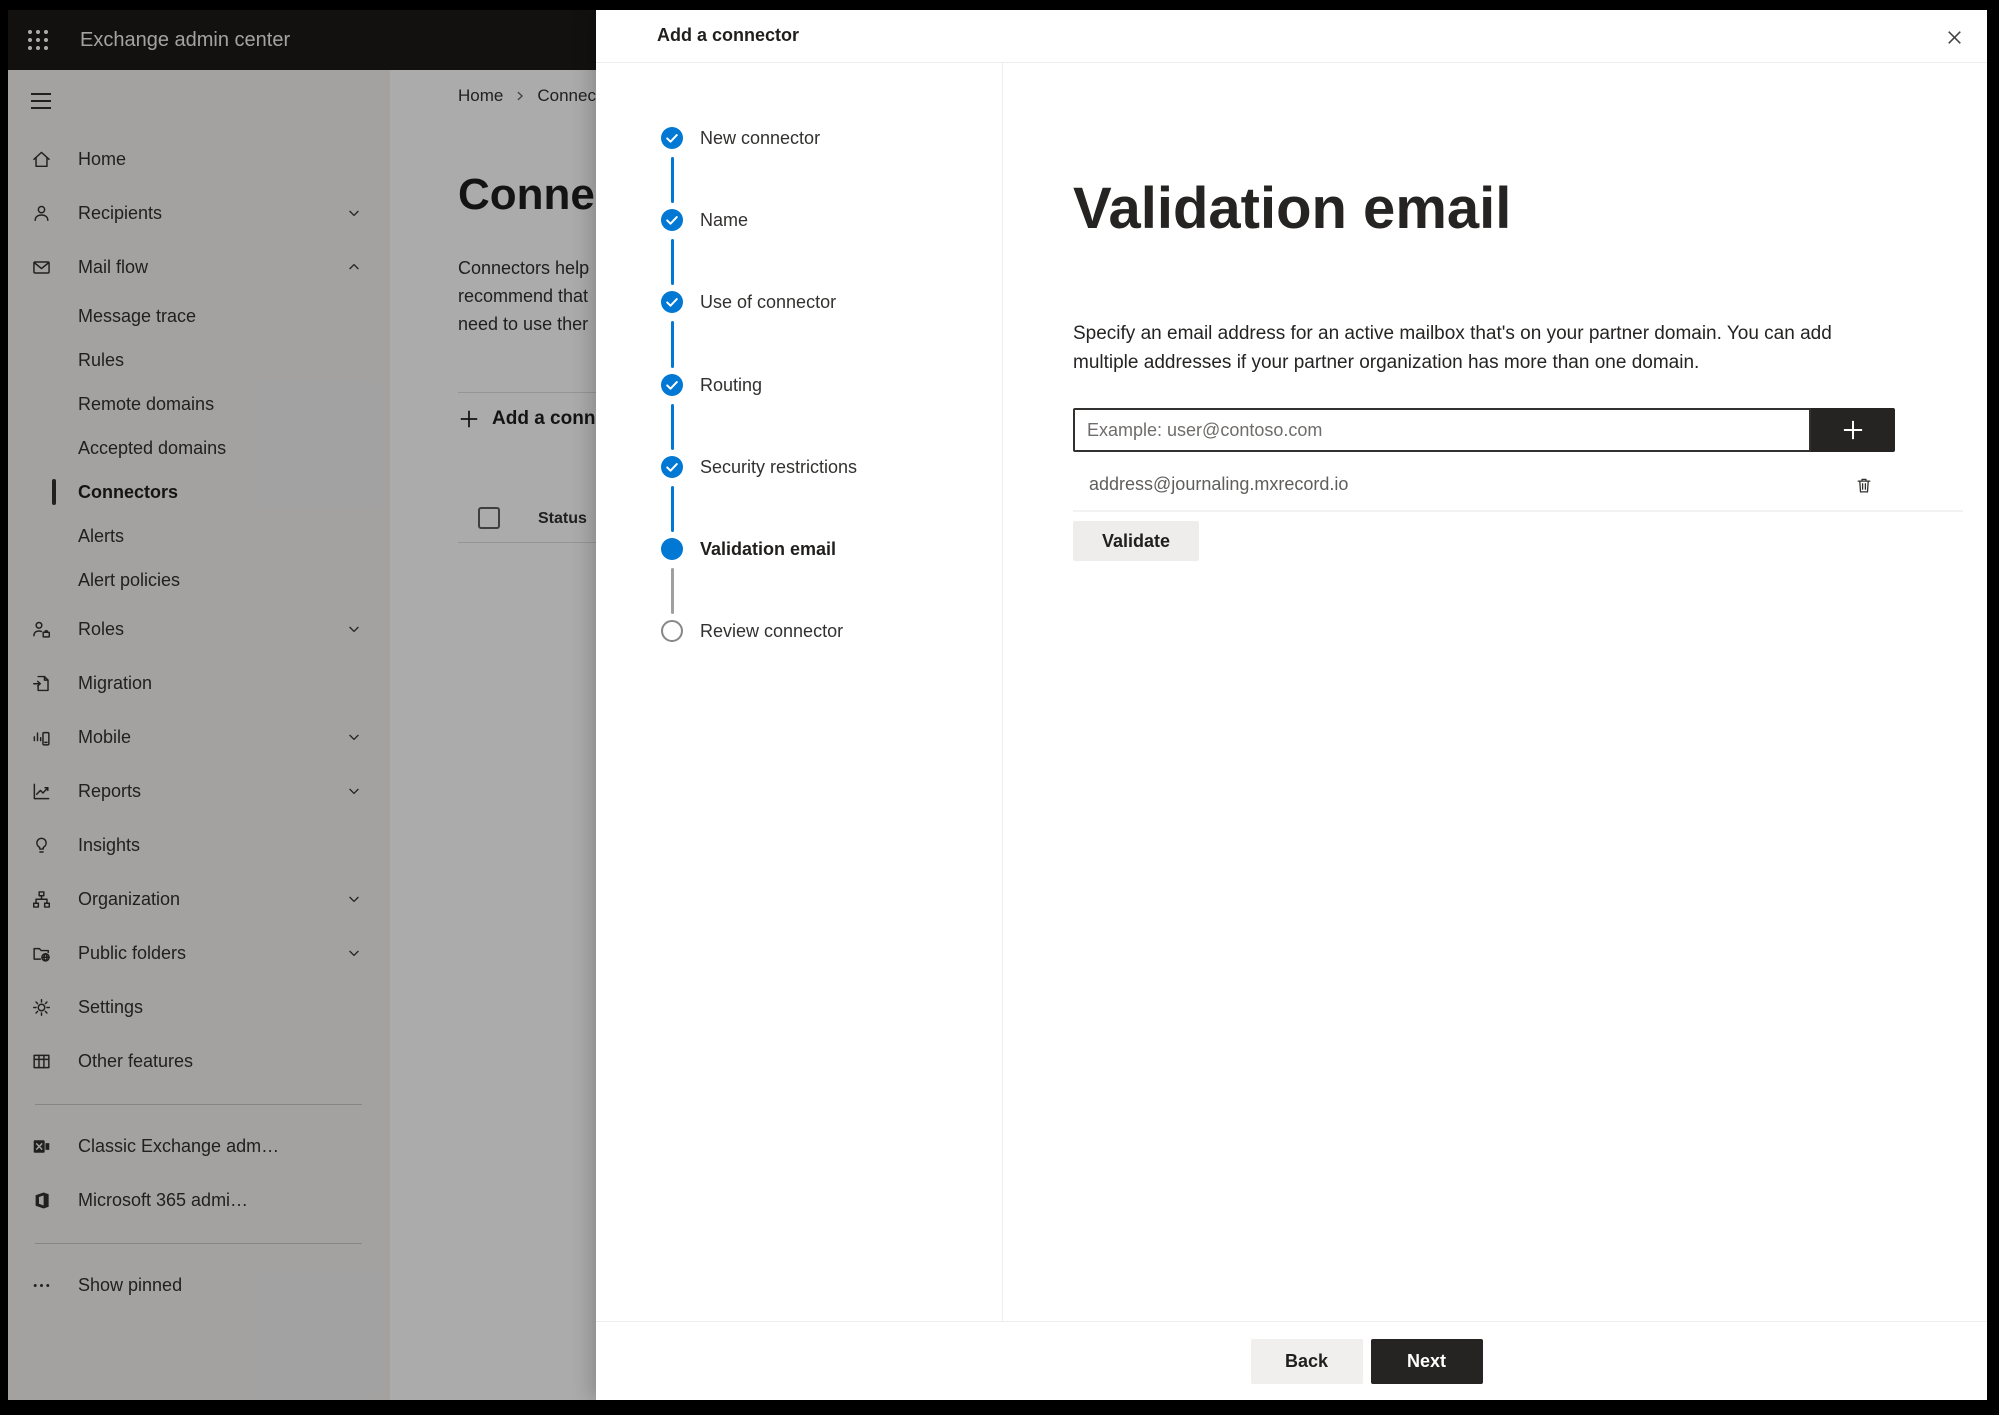 This screenshot has width=1999, height=1415. Describe the element at coordinates (672, 549) in the screenshot. I see `step-current-icon` at that location.